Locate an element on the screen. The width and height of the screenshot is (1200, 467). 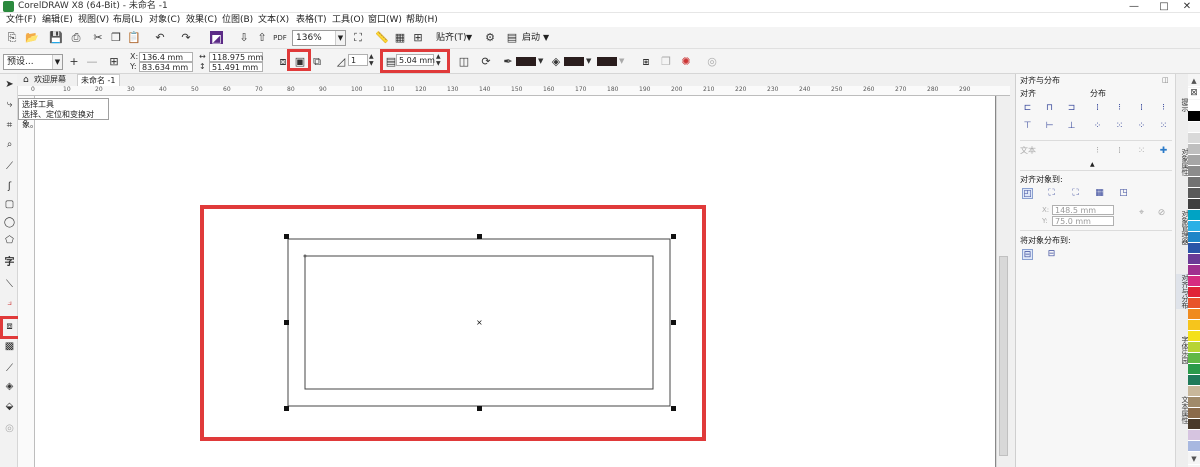
align-right-icon: ⊐ is located at coordinates (1071, 108).